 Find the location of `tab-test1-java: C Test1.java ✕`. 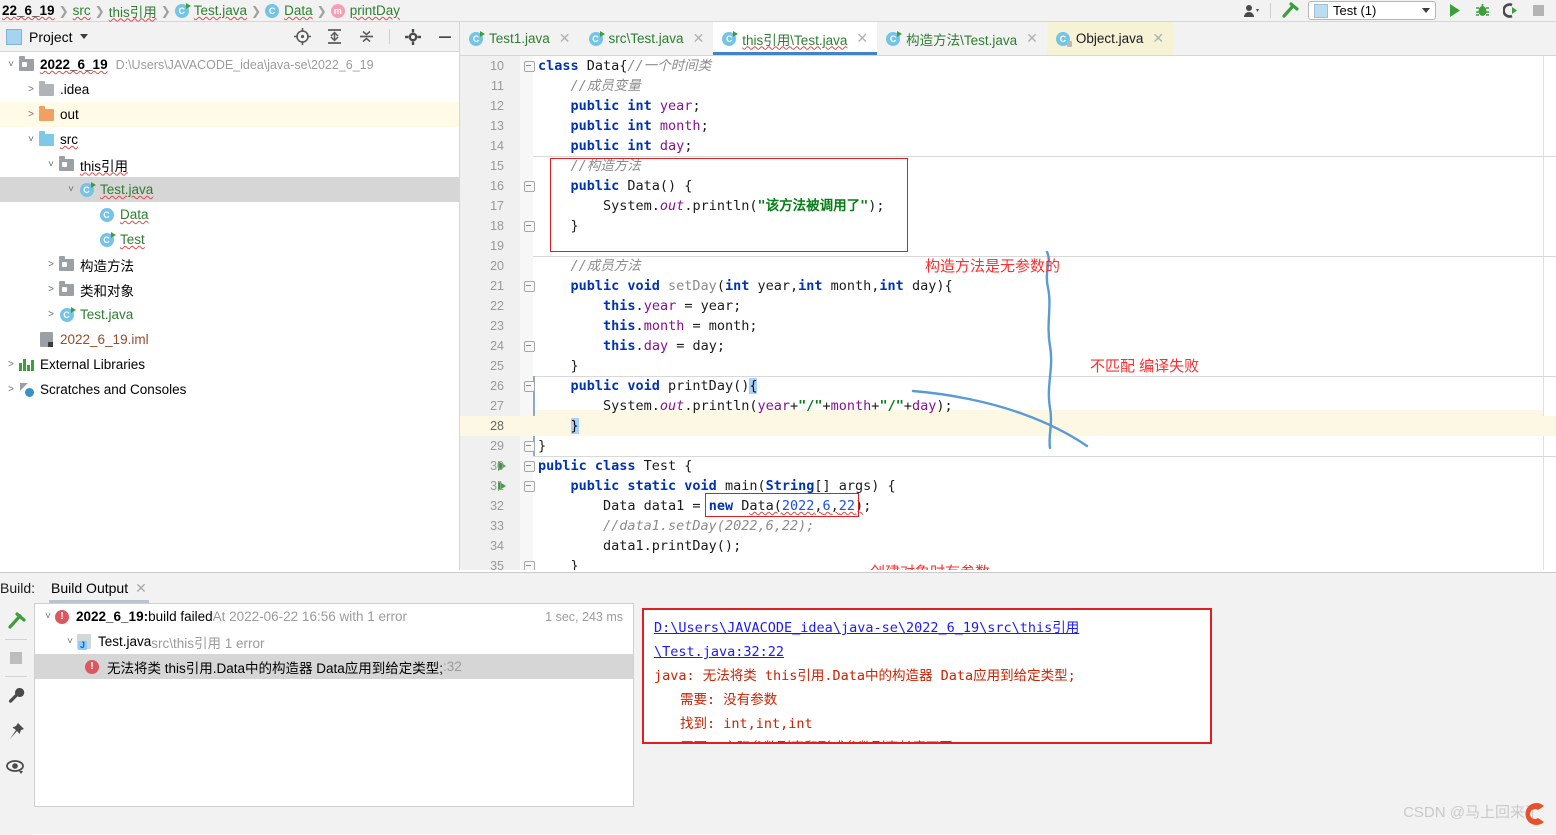

tab-test1-java: C Test1.java ✕ is located at coordinates (520, 38).